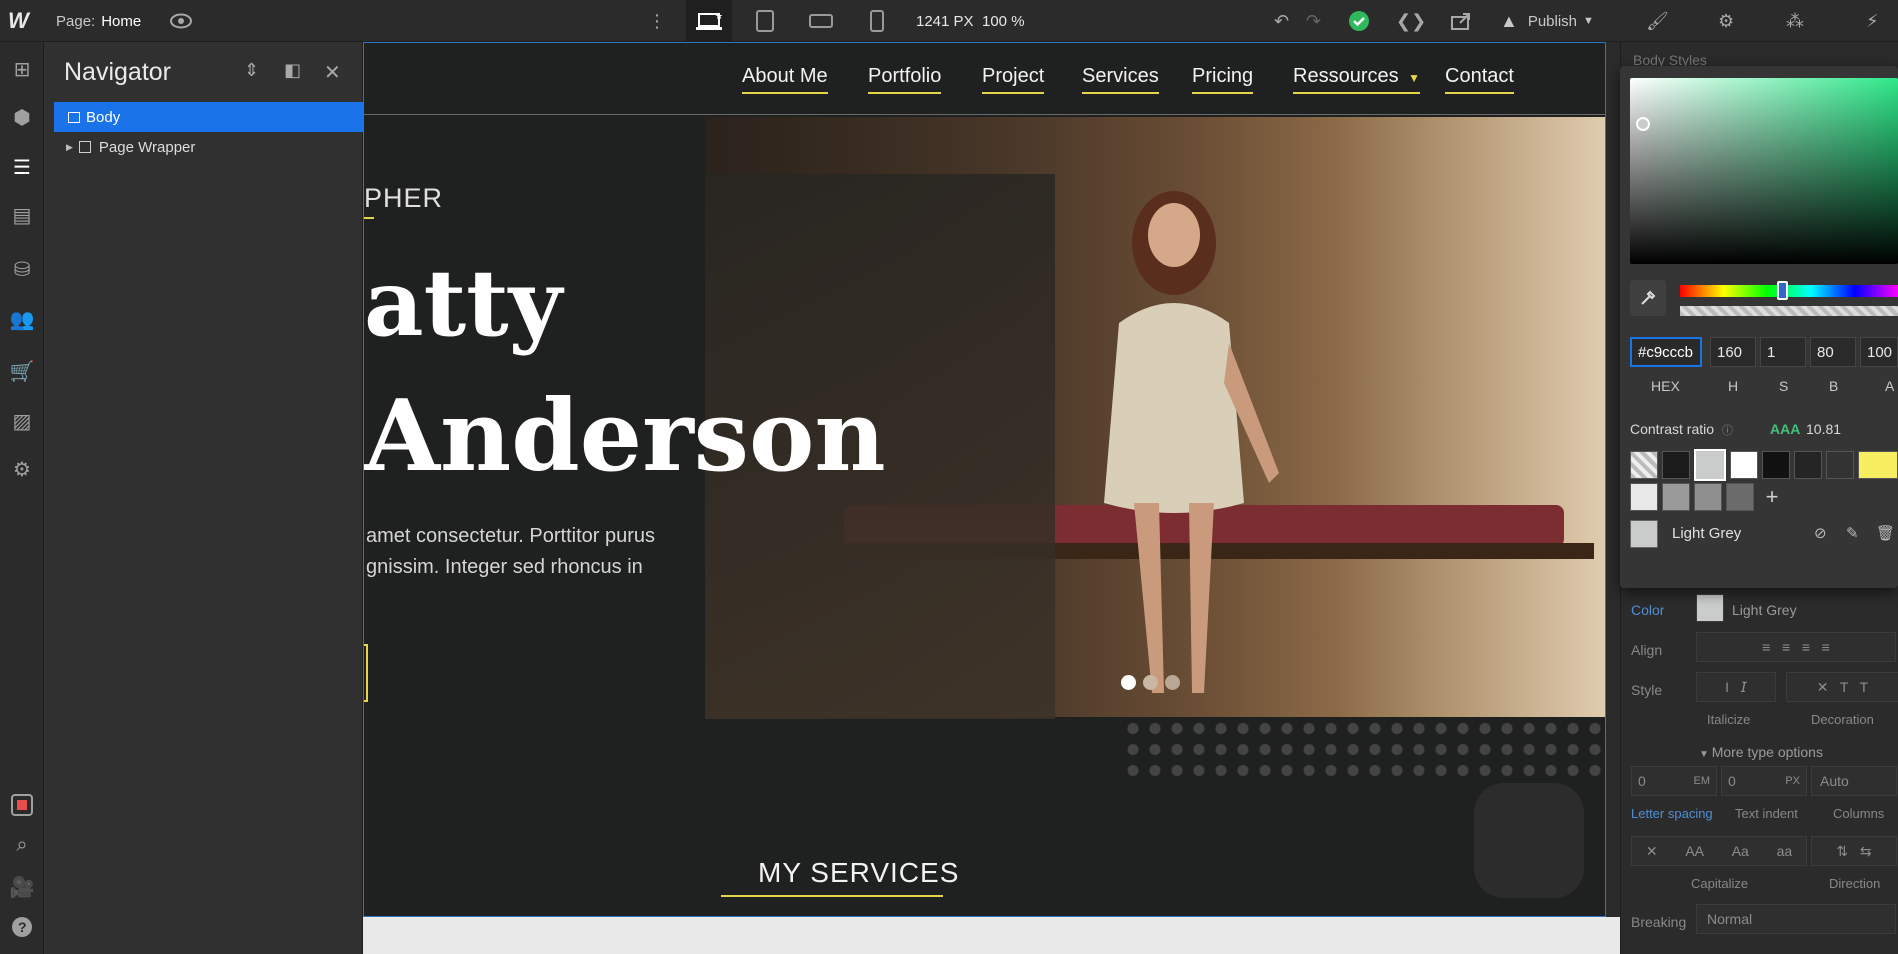 The width and height of the screenshot is (1898, 954). Describe the element at coordinates (98, 21) in the screenshot. I see `page-selector: Page: Home` at that location.